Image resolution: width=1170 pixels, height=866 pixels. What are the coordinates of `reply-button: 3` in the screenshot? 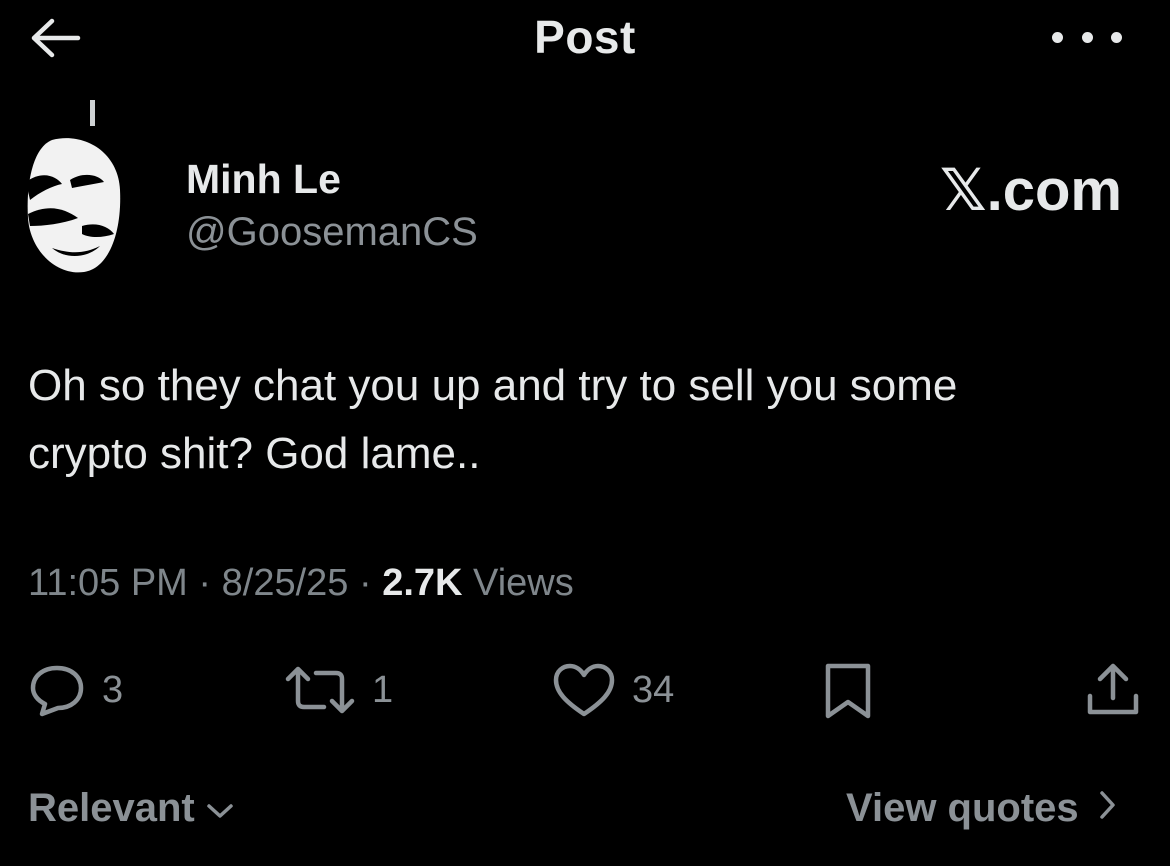 It's located at (75, 690).